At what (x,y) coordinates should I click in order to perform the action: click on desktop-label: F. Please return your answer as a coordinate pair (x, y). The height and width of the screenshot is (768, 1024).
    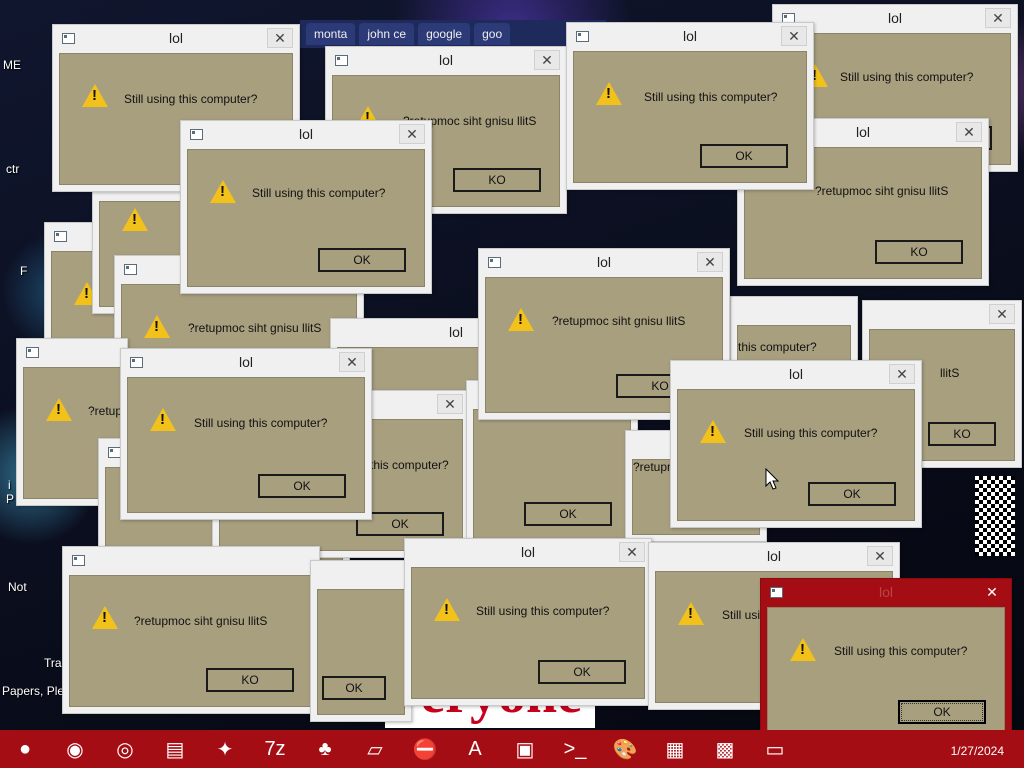
    Looking at the image, I should click on (23, 271).